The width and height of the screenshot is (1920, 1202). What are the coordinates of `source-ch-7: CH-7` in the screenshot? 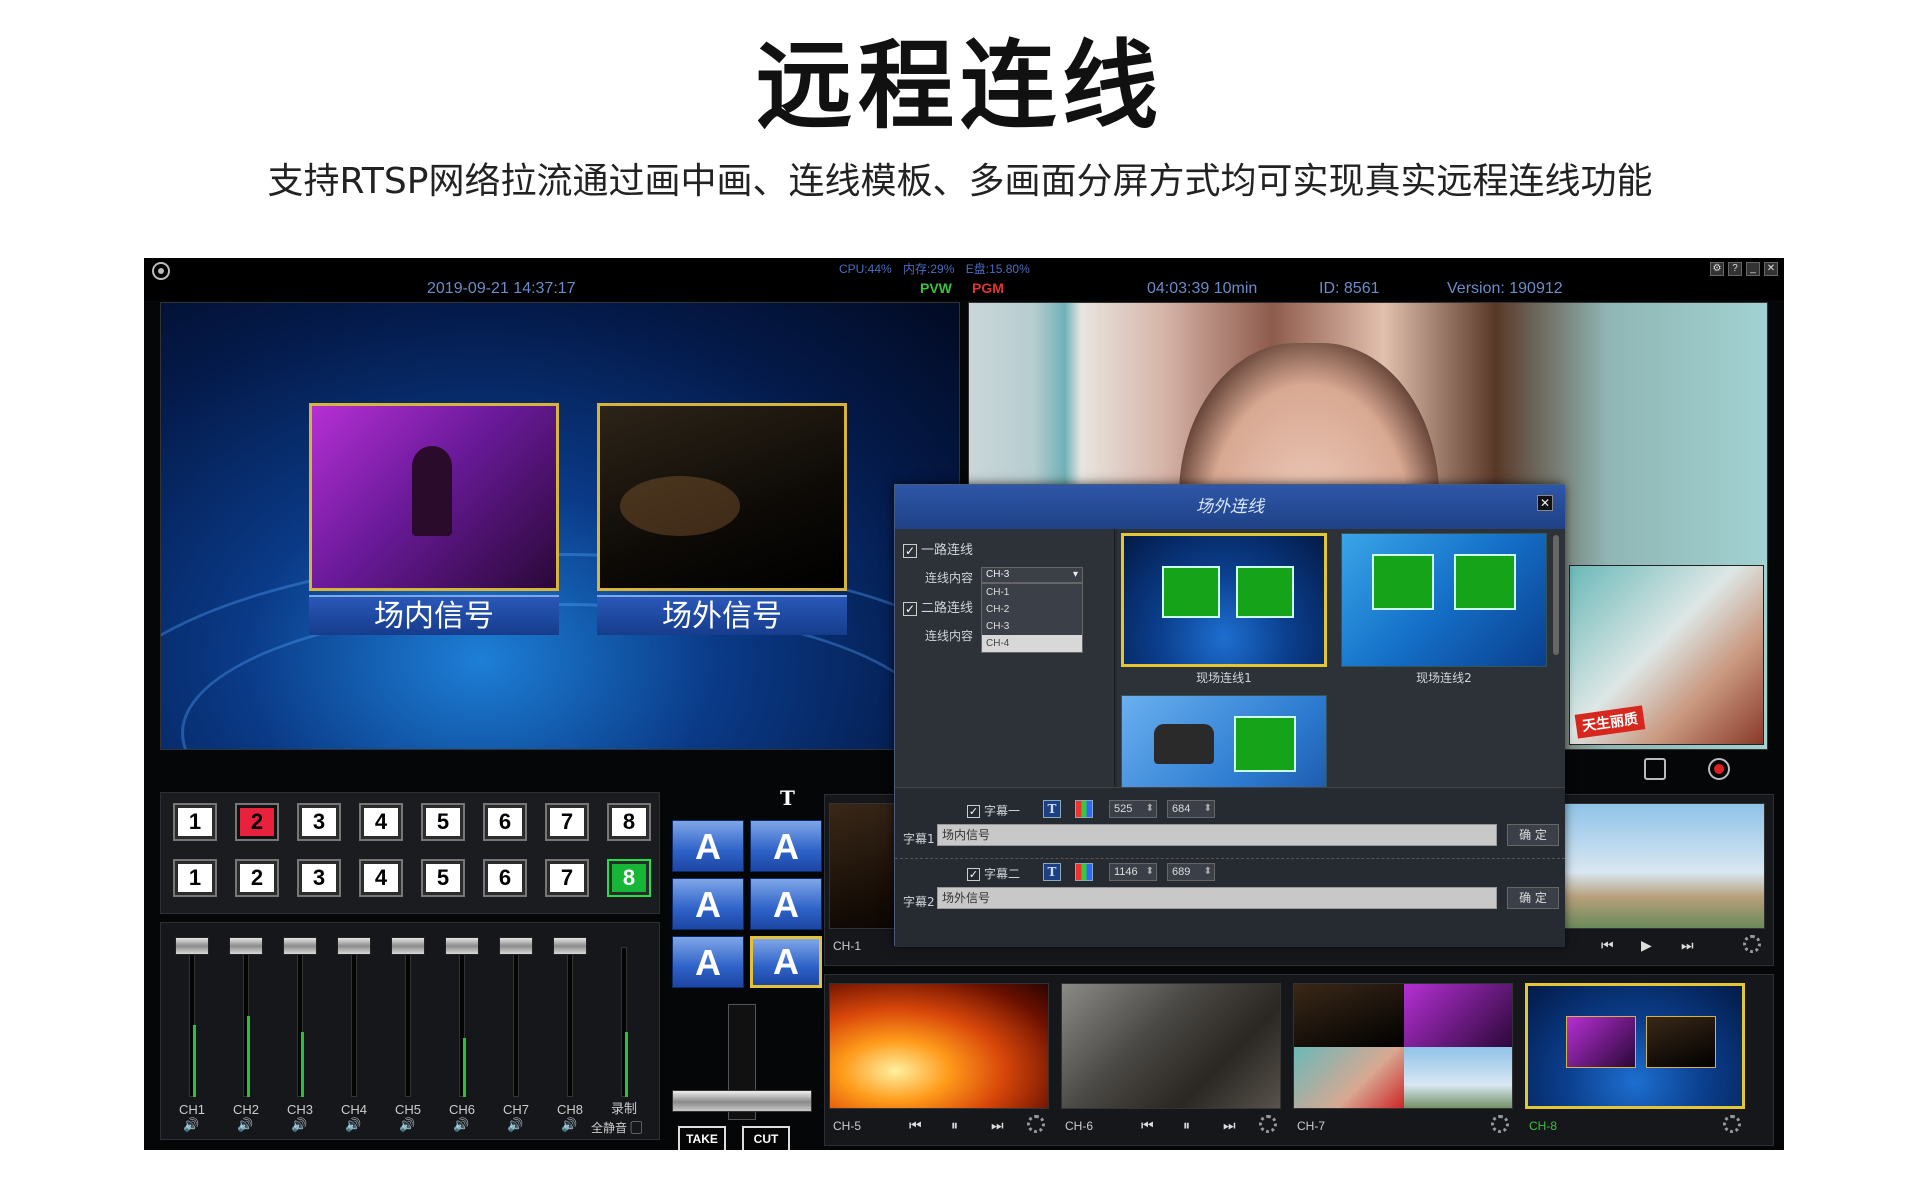 It's located at (1403, 1061).